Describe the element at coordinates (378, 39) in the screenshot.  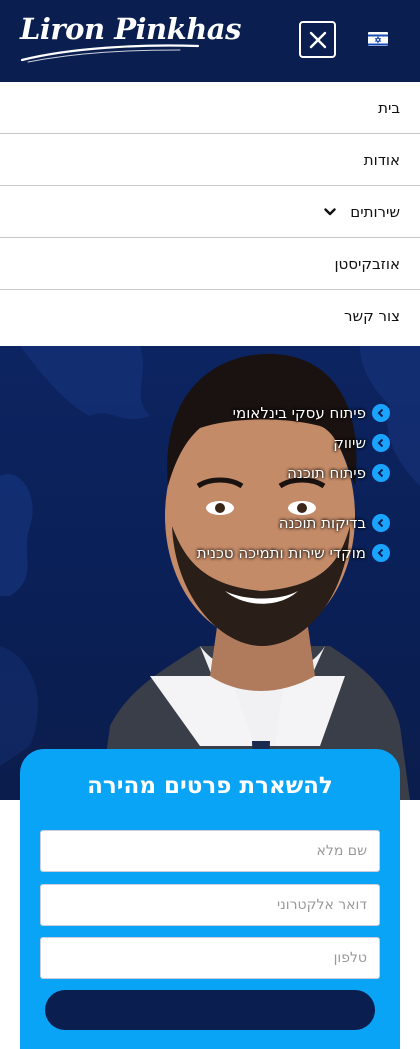
I see `israel-flag-icon` at that location.